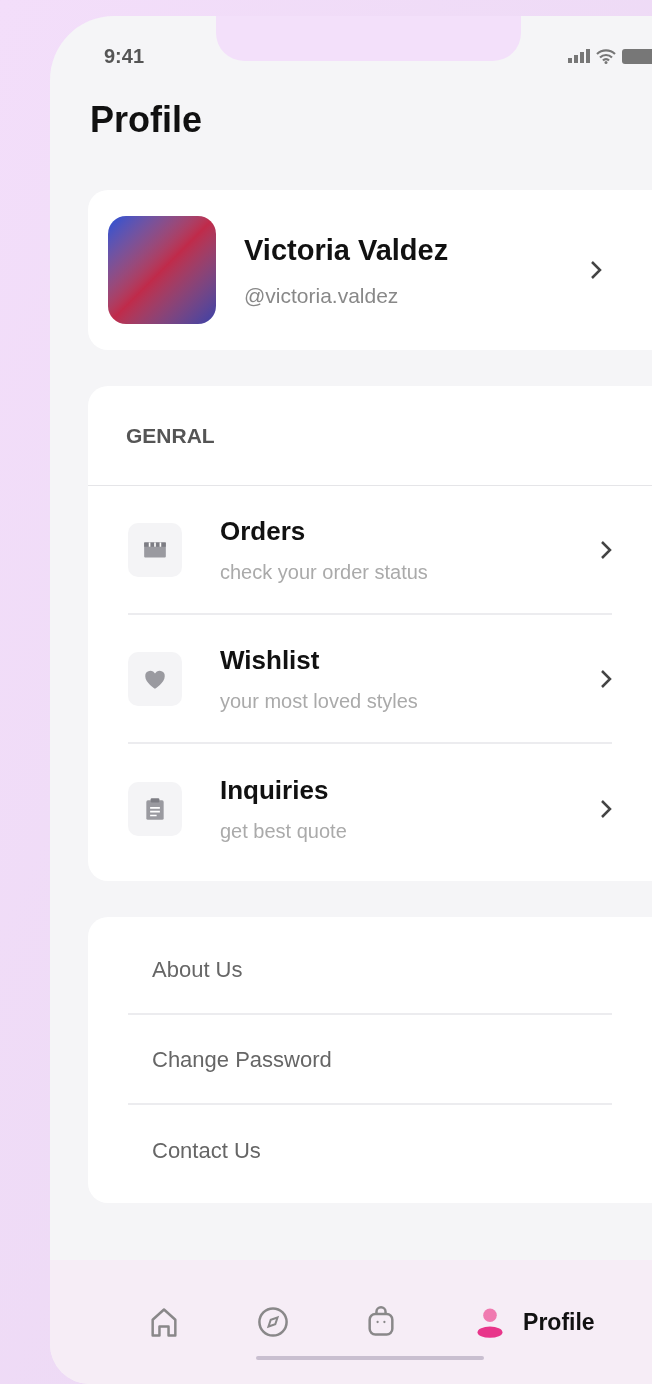 This screenshot has height=1384, width=652. Describe the element at coordinates (272, 1322) in the screenshot. I see `compass-icon` at that location.